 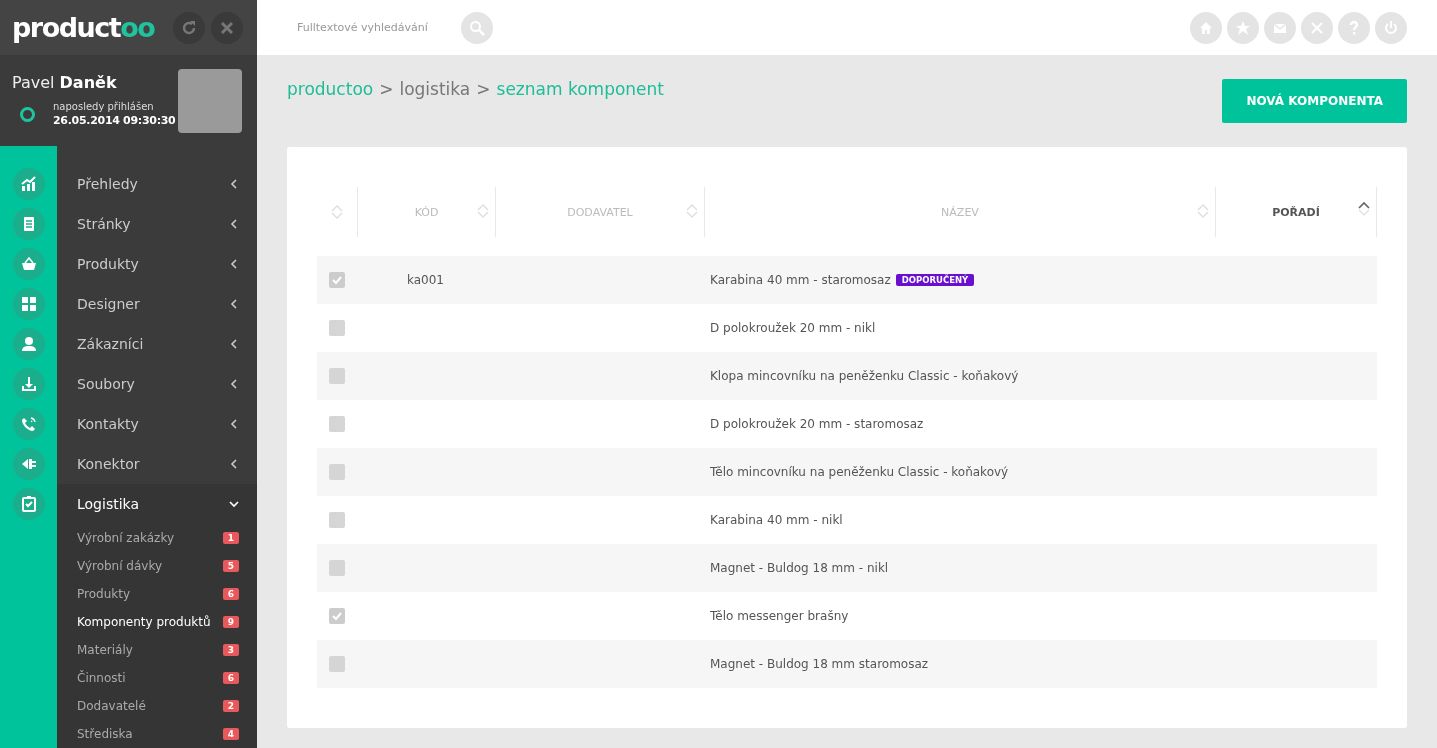 I want to click on basket-icon, so click(x=28, y=264).